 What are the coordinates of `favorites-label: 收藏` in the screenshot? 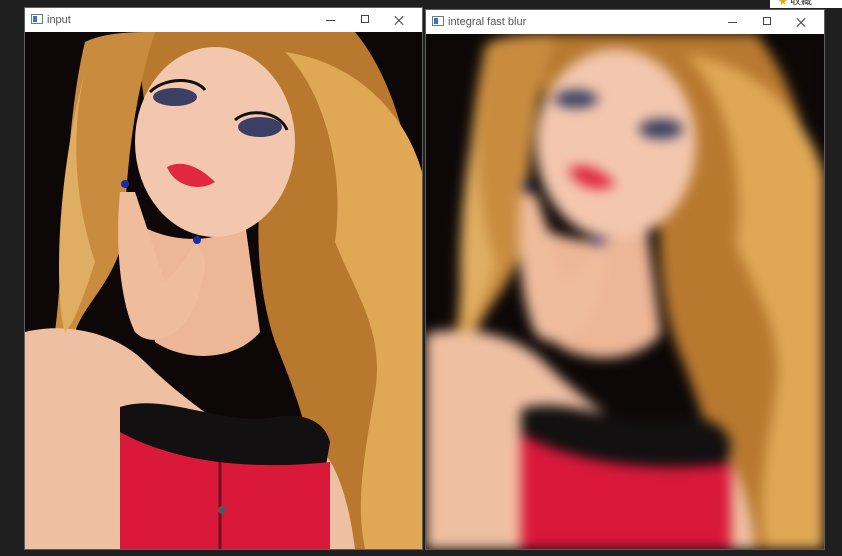 It's located at (801, 3).